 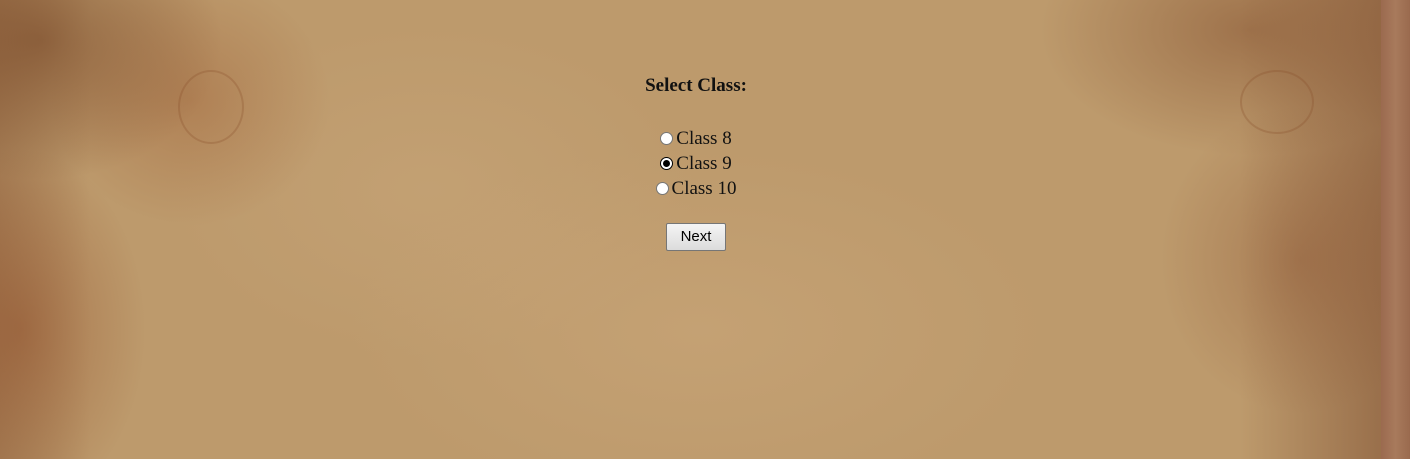 I want to click on option-class-8: Class 8, so click(x=696, y=138).